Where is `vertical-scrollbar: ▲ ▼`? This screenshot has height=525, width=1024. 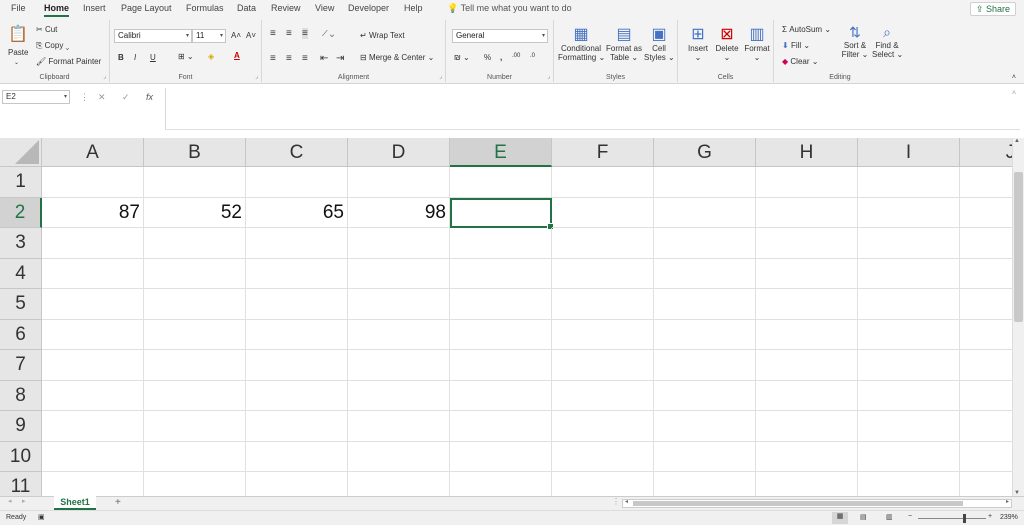 vertical-scrollbar: ▲ ▼ is located at coordinates (1018, 317).